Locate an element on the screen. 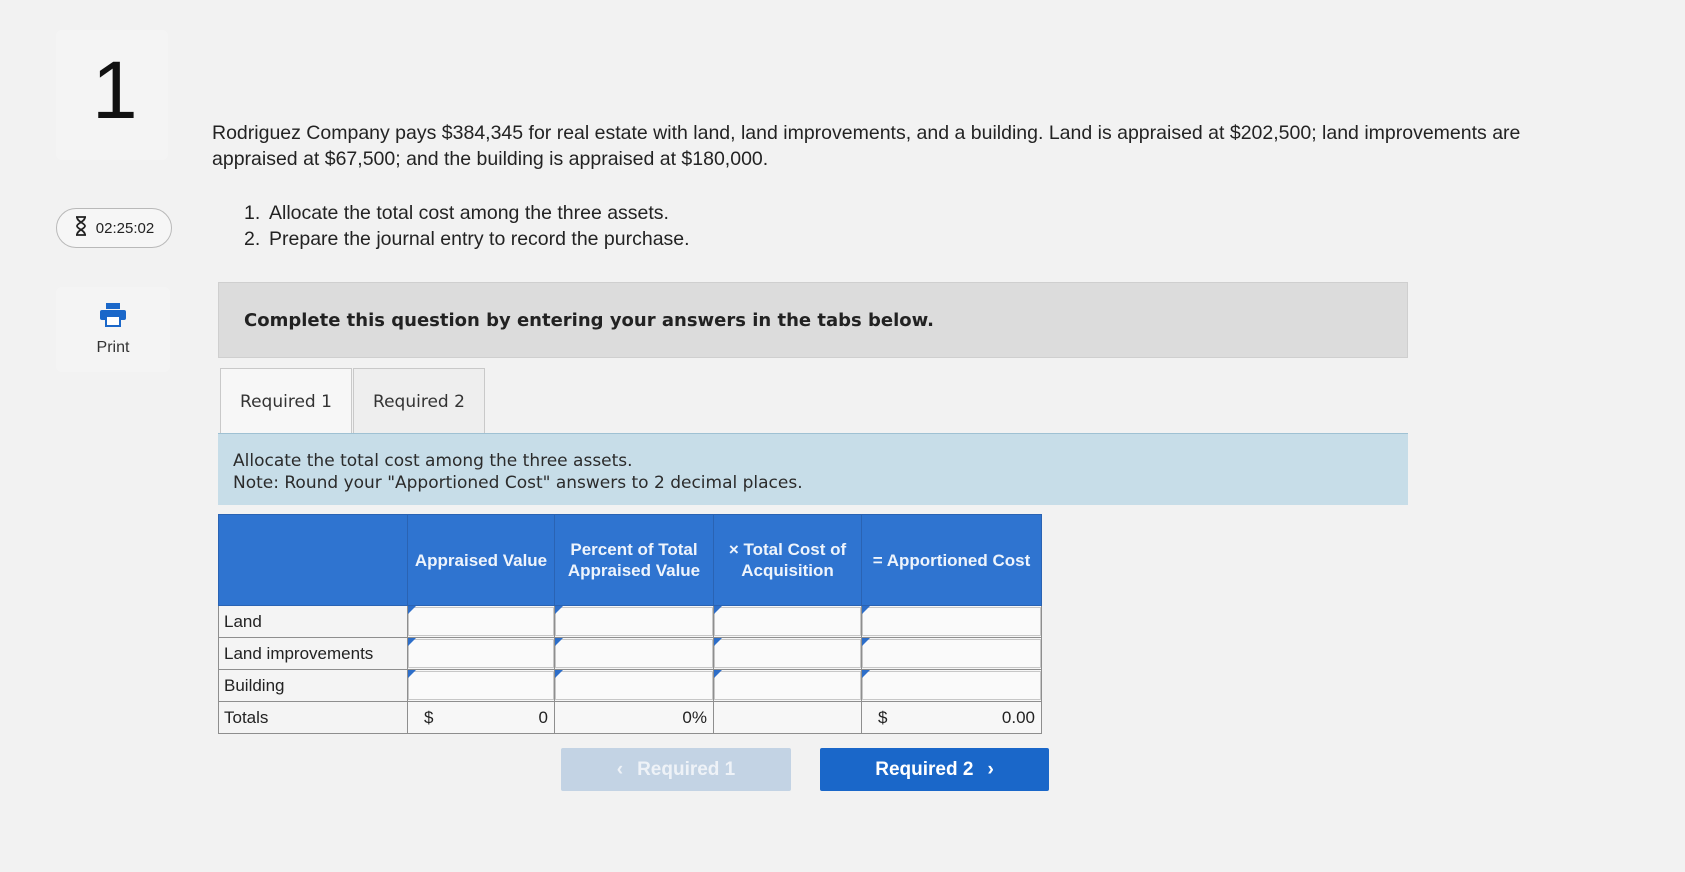 This screenshot has width=1685, height=872. header-appraised-value: Appraised Value is located at coordinates (481, 560).